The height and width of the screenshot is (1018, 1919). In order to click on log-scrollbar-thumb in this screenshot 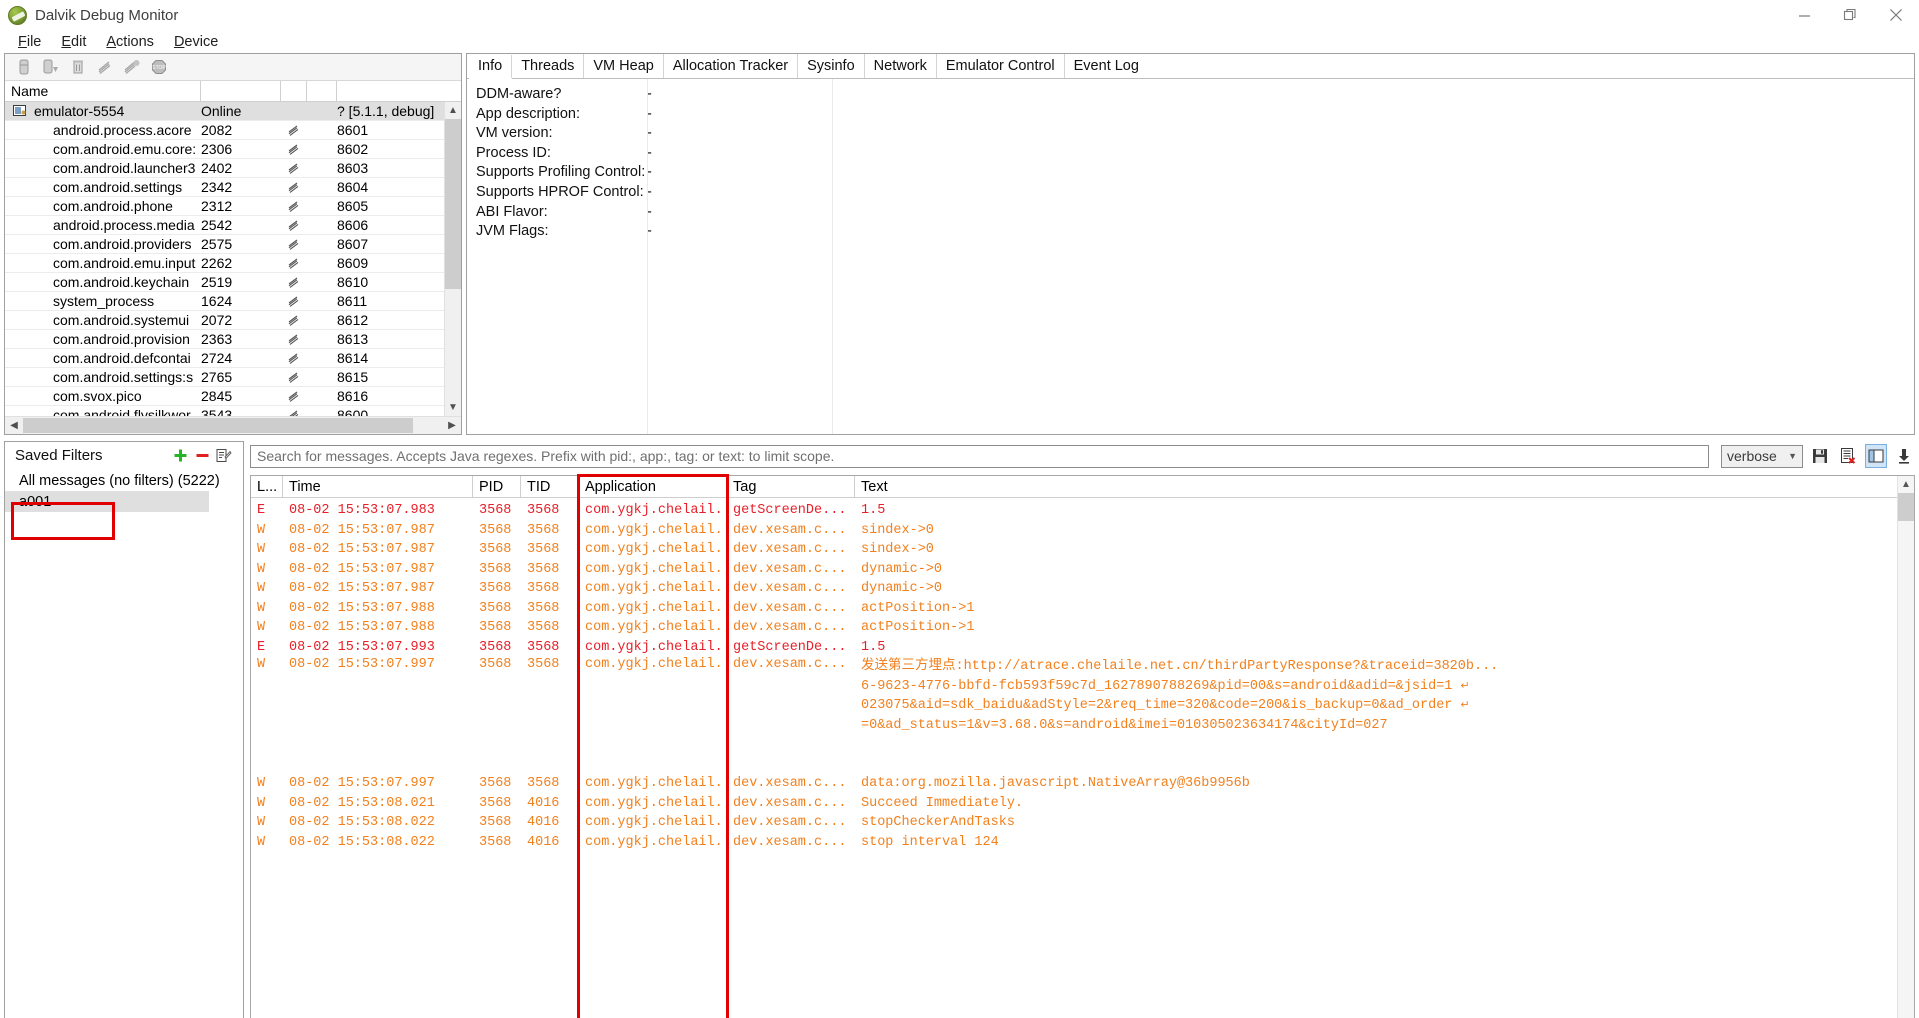, I will do `click(1906, 507)`.